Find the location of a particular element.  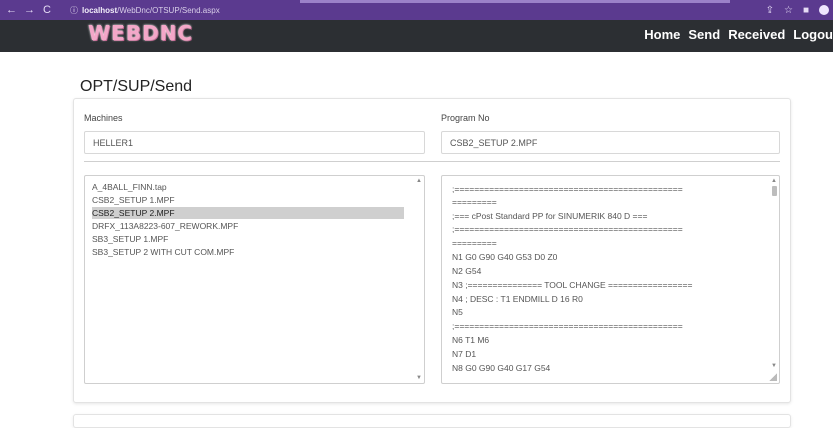

code-line: N5 is located at coordinates (457, 312).